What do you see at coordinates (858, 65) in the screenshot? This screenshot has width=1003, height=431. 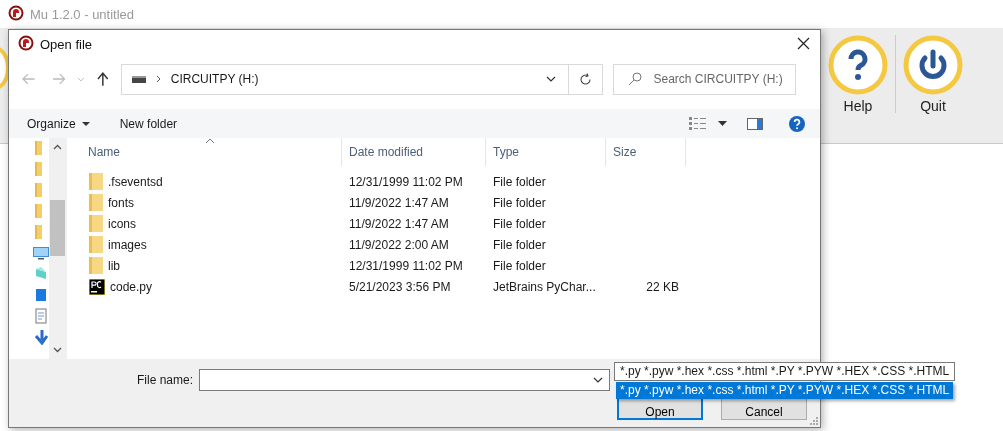 I see `question-mark-icon` at bounding box center [858, 65].